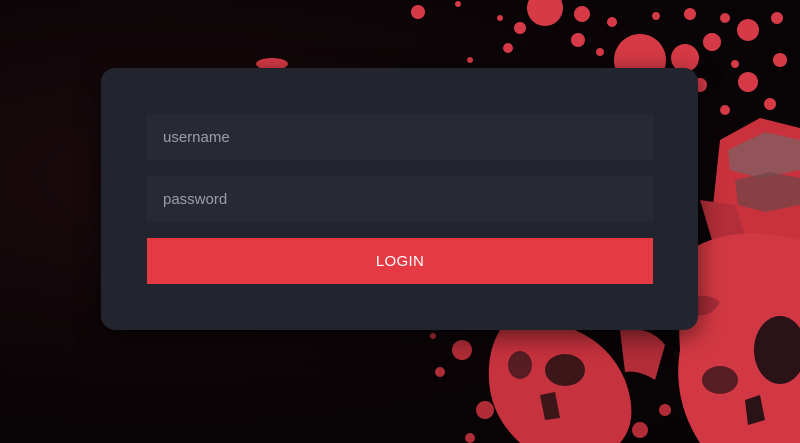 Image resolution: width=800 pixels, height=443 pixels. Describe the element at coordinates (400, 261) in the screenshot. I see `login-button: LOGIN` at that location.